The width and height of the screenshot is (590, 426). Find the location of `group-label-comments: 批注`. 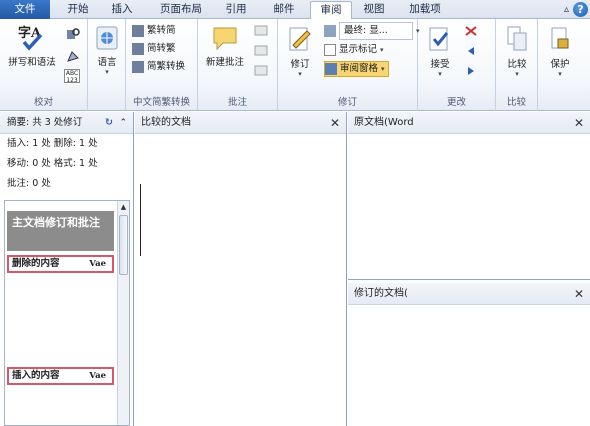

group-label-comments: 批注 is located at coordinates (237, 102).